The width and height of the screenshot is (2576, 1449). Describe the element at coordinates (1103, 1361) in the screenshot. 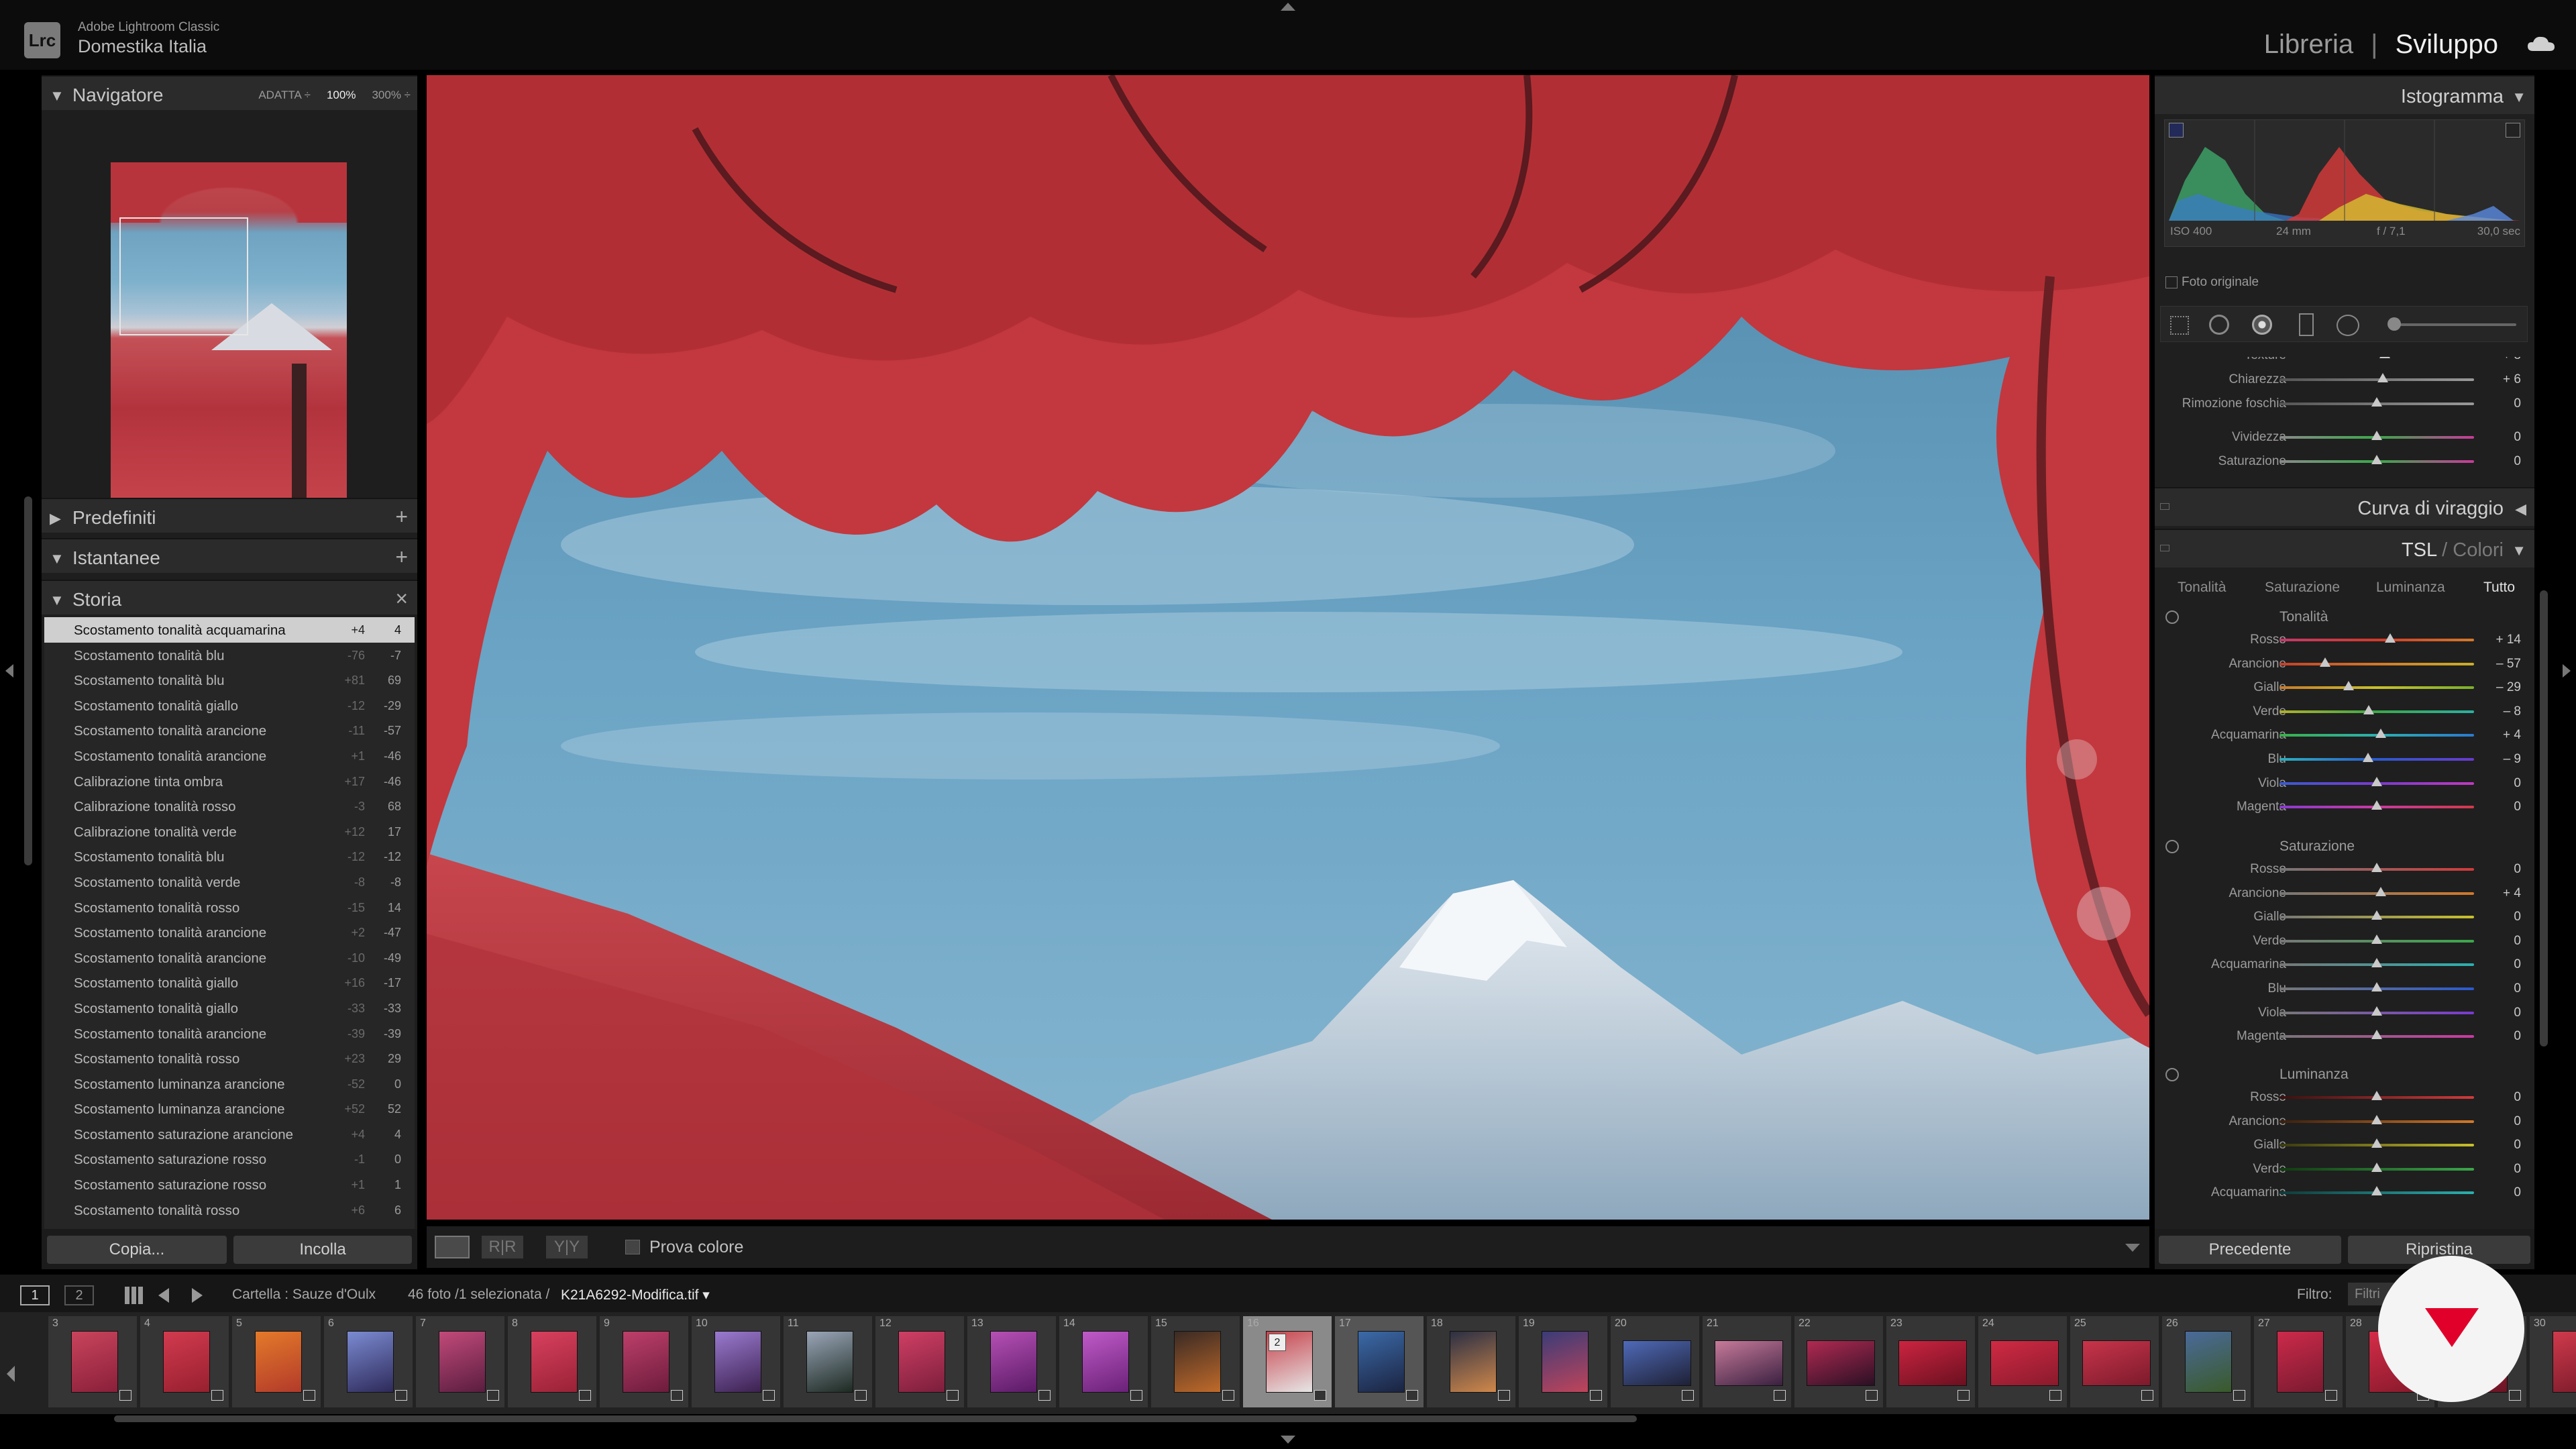

I see `filmstrip-frame: 14` at that location.